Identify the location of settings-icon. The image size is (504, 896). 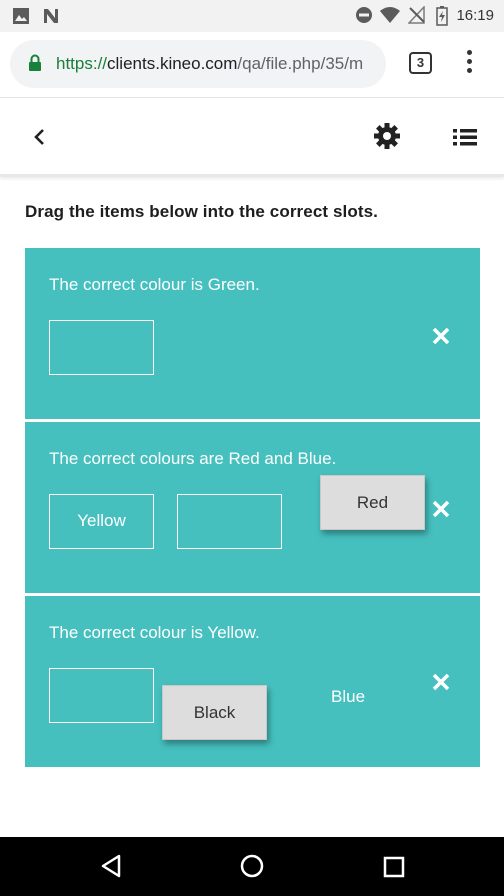
(387, 136).